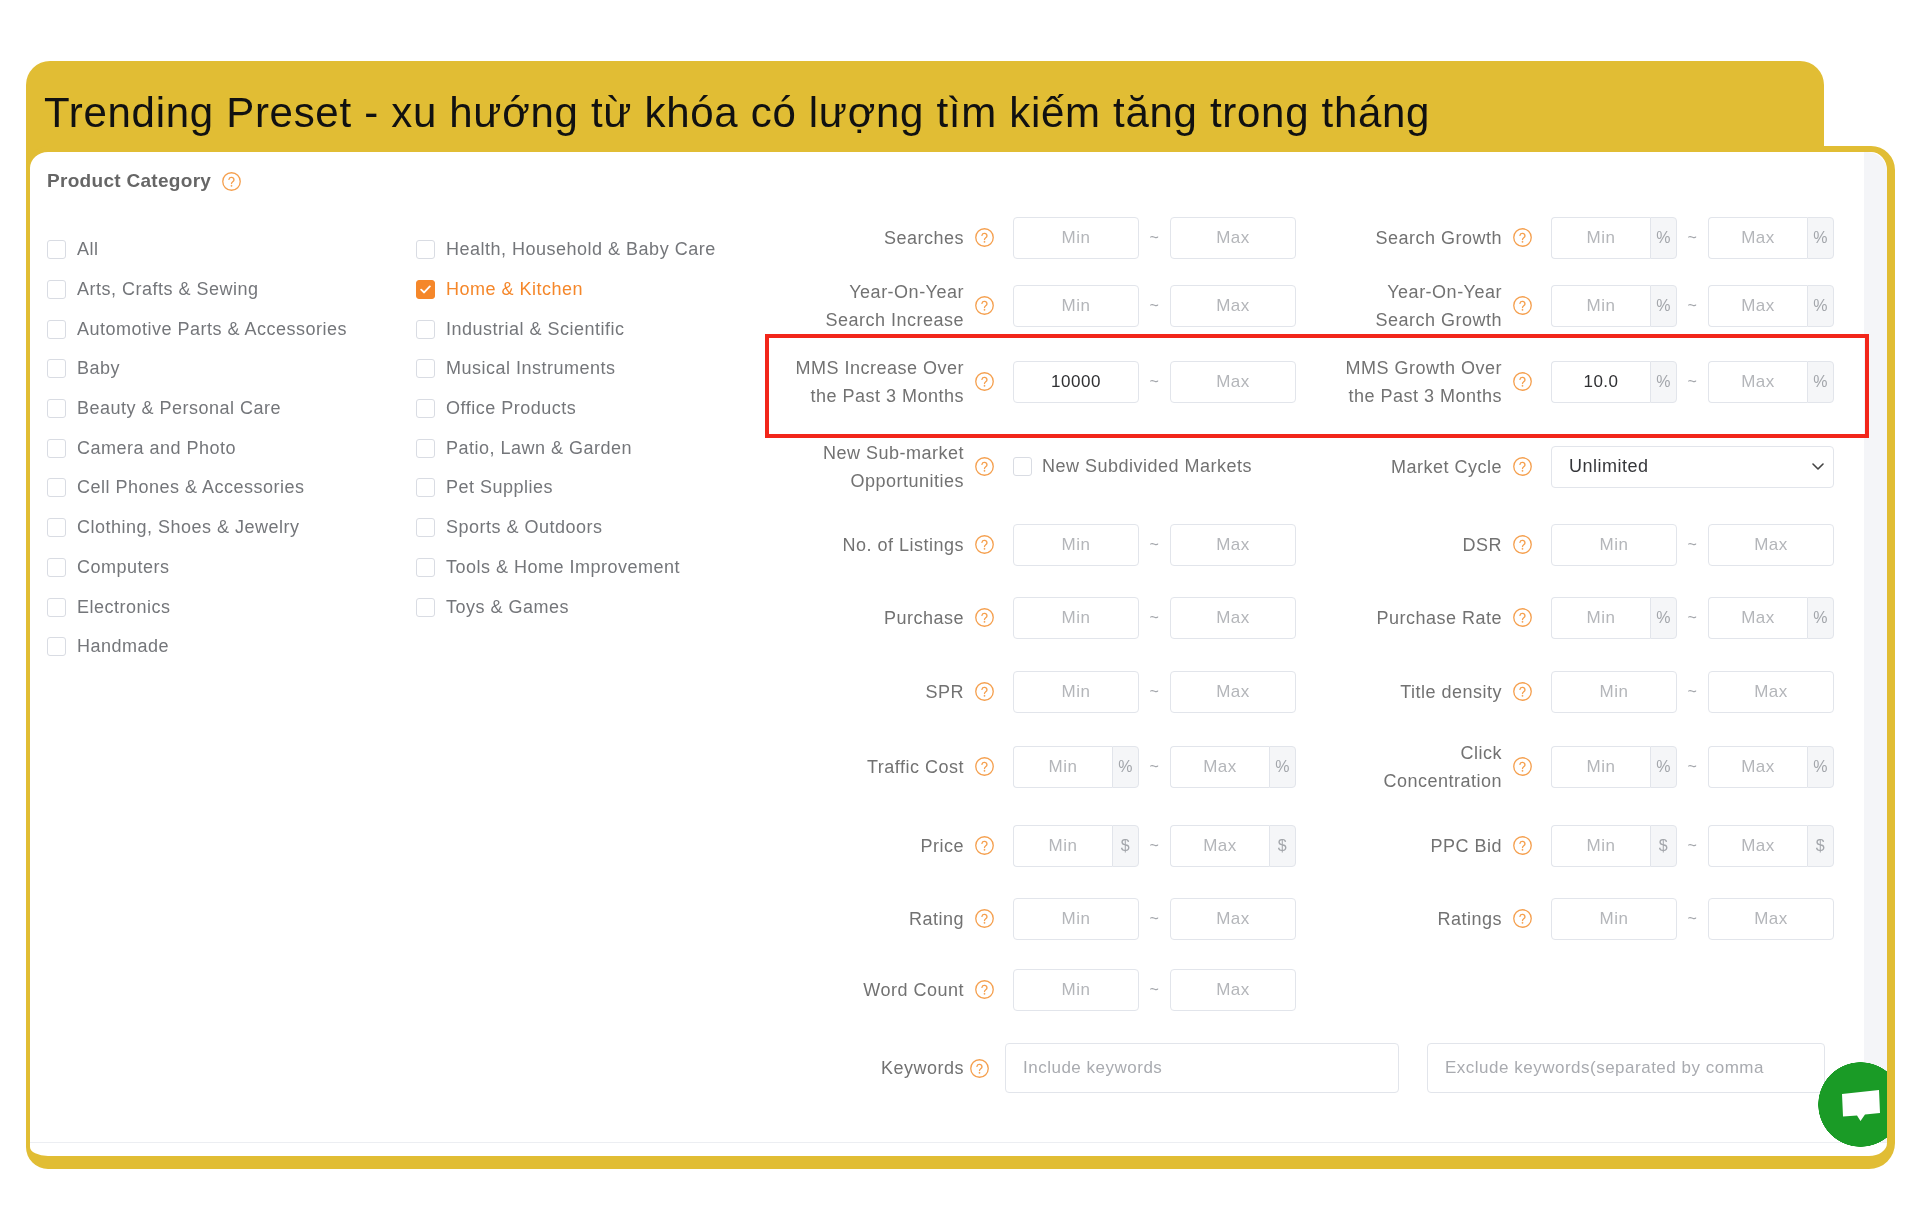 This screenshot has width=1920, height=1220. I want to click on filter-label: Rating, so click(935, 919).